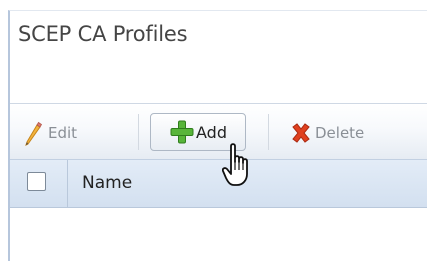 Image resolution: width=427 pixels, height=261 pixels. What do you see at coordinates (36, 181) in the screenshot?
I see `select-all-checkbox` at bounding box center [36, 181].